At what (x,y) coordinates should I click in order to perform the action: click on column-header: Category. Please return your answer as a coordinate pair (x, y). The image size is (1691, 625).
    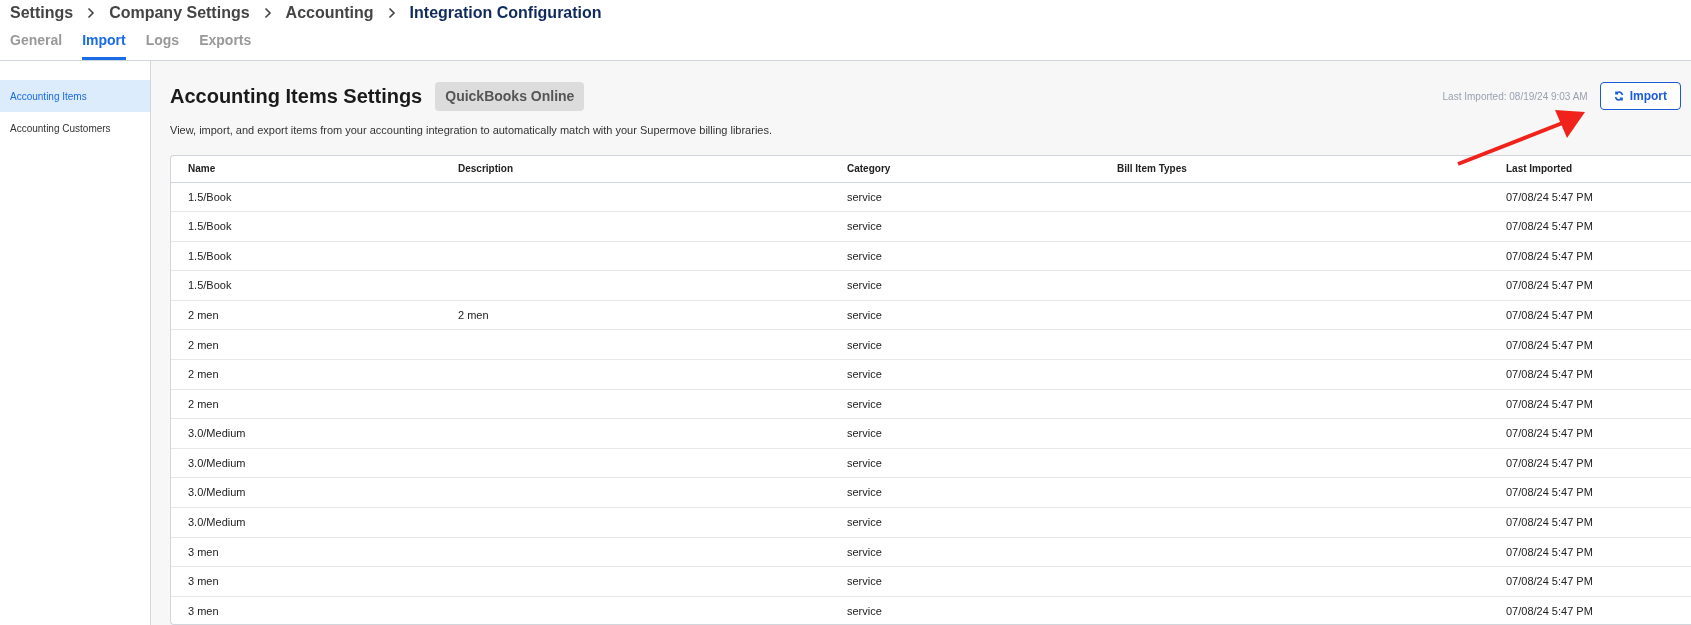
    Looking at the image, I should click on (869, 169).